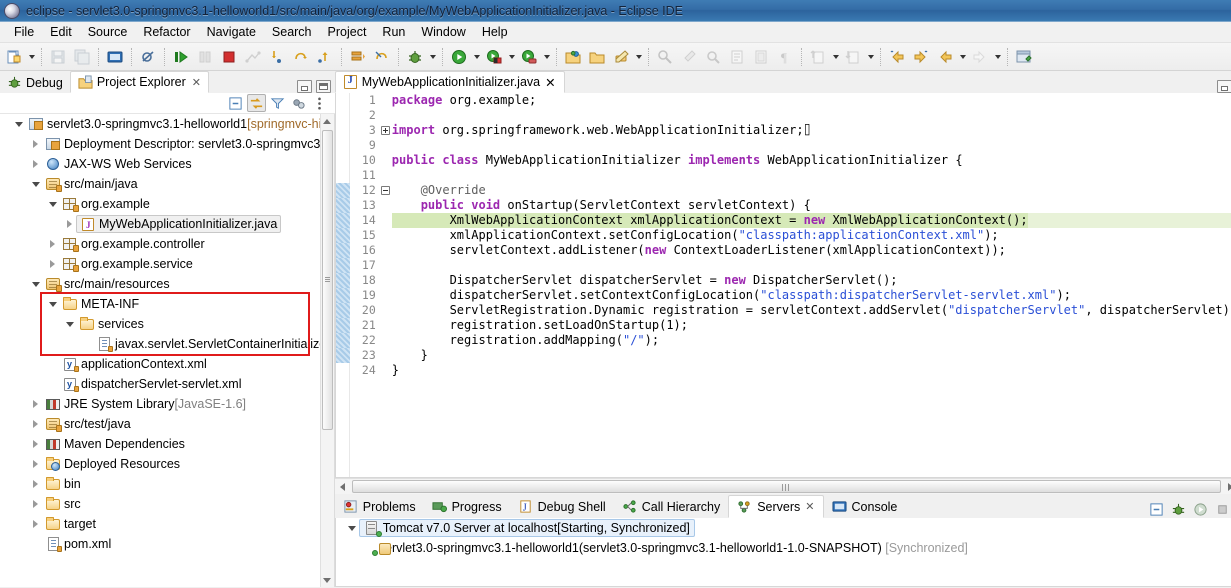 The width and height of the screenshot is (1231, 588). What do you see at coordinates (166, 32) in the screenshot?
I see `menu-item-refactor: Refactor` at bounding box center [166, 32].